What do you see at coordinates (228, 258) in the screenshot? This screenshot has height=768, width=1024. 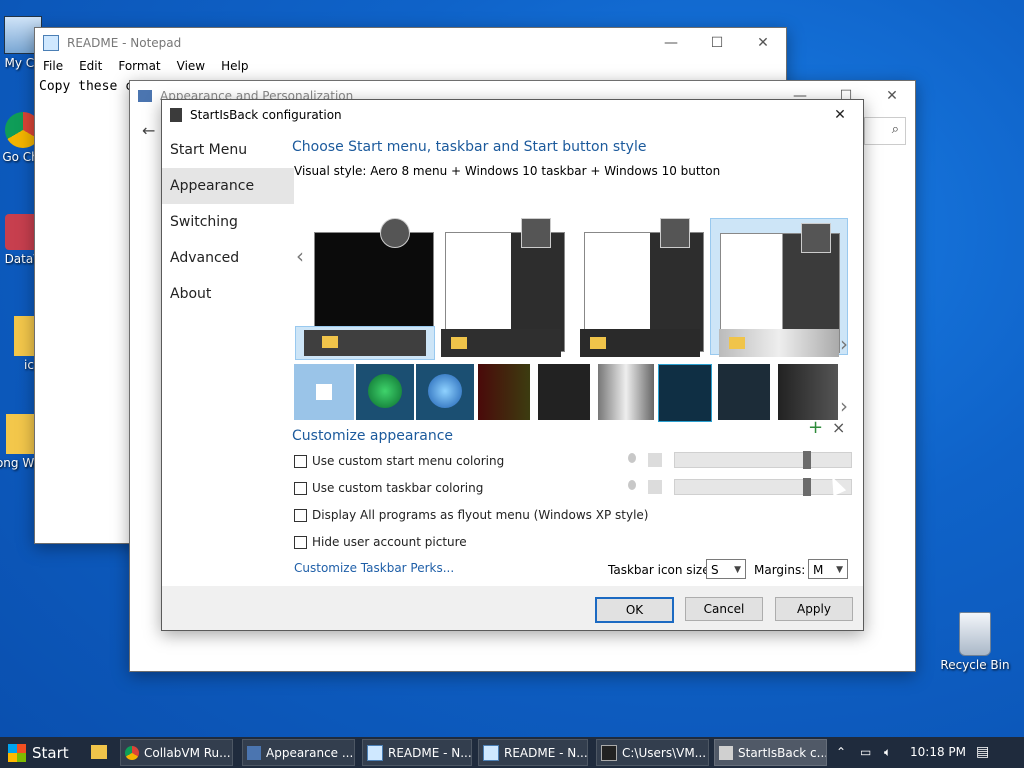 I see `nav-advanced: Advanced` at bounding box center [228, 258].